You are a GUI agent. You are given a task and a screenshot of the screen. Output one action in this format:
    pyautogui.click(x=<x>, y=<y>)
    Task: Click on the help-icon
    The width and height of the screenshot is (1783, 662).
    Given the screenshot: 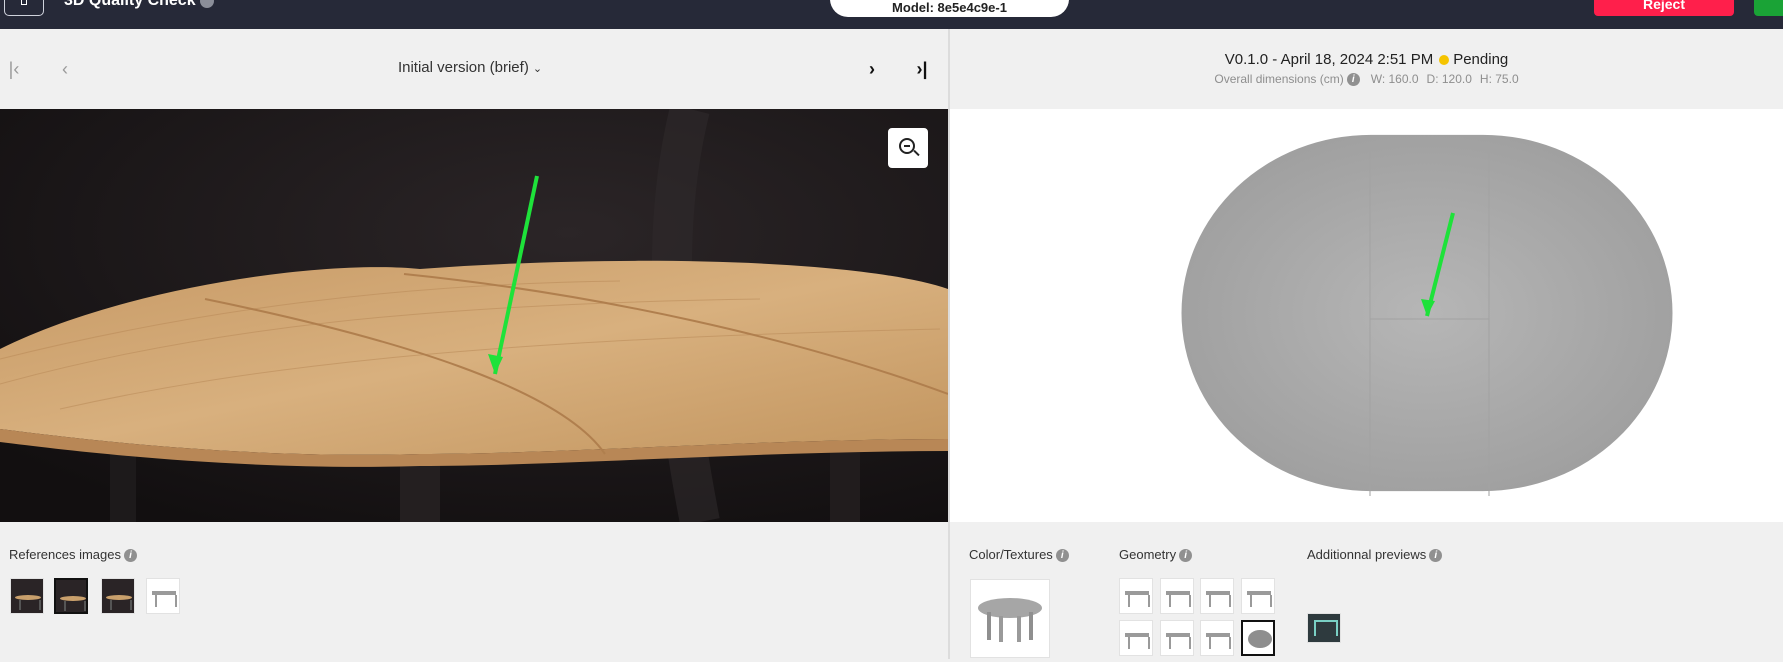 What is the action you would take?
    pyautogui.click(x=206, y=4)
    